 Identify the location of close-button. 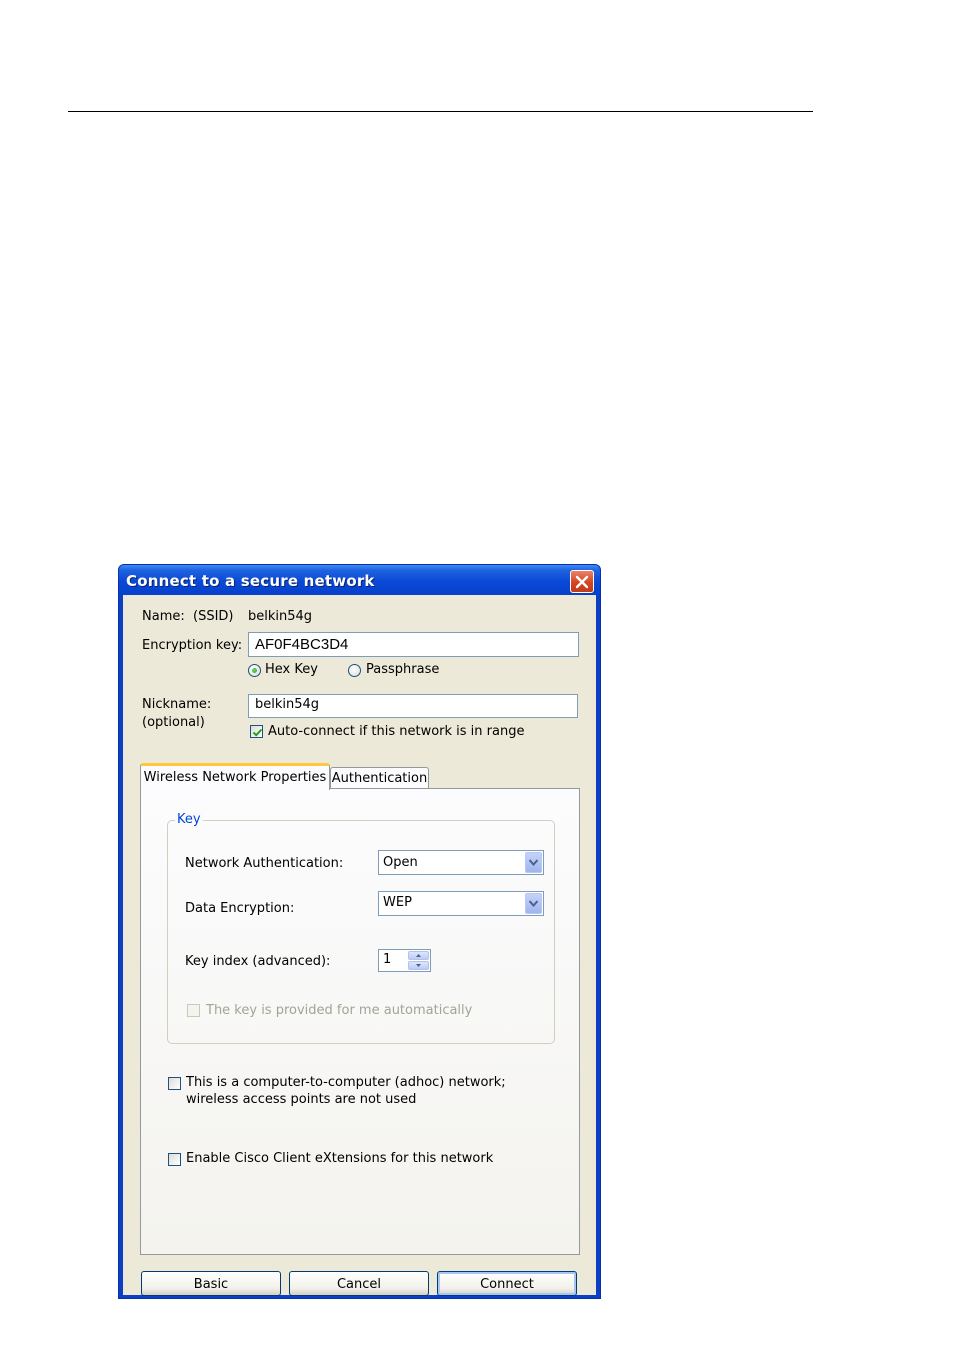
(582, 581).